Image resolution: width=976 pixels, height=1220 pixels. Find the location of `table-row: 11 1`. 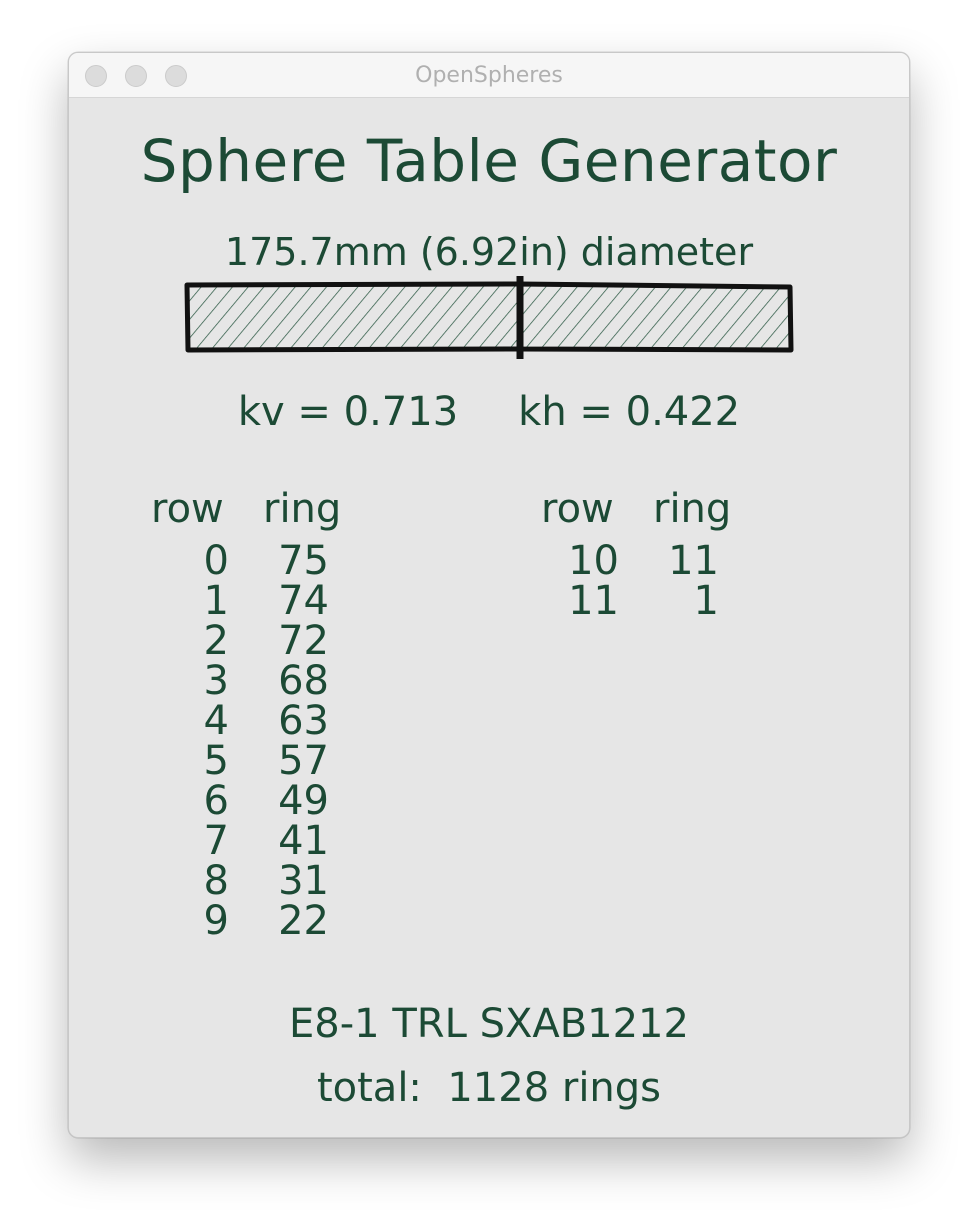

table-row: 11 1 is located at coordinates (671, 601).